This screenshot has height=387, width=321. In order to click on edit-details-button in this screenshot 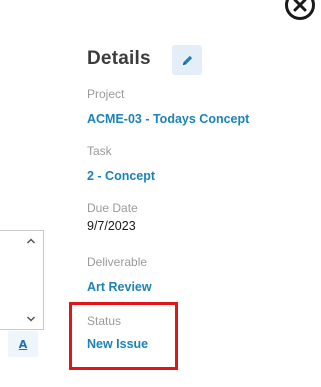, I will do `click(187, 60)`.